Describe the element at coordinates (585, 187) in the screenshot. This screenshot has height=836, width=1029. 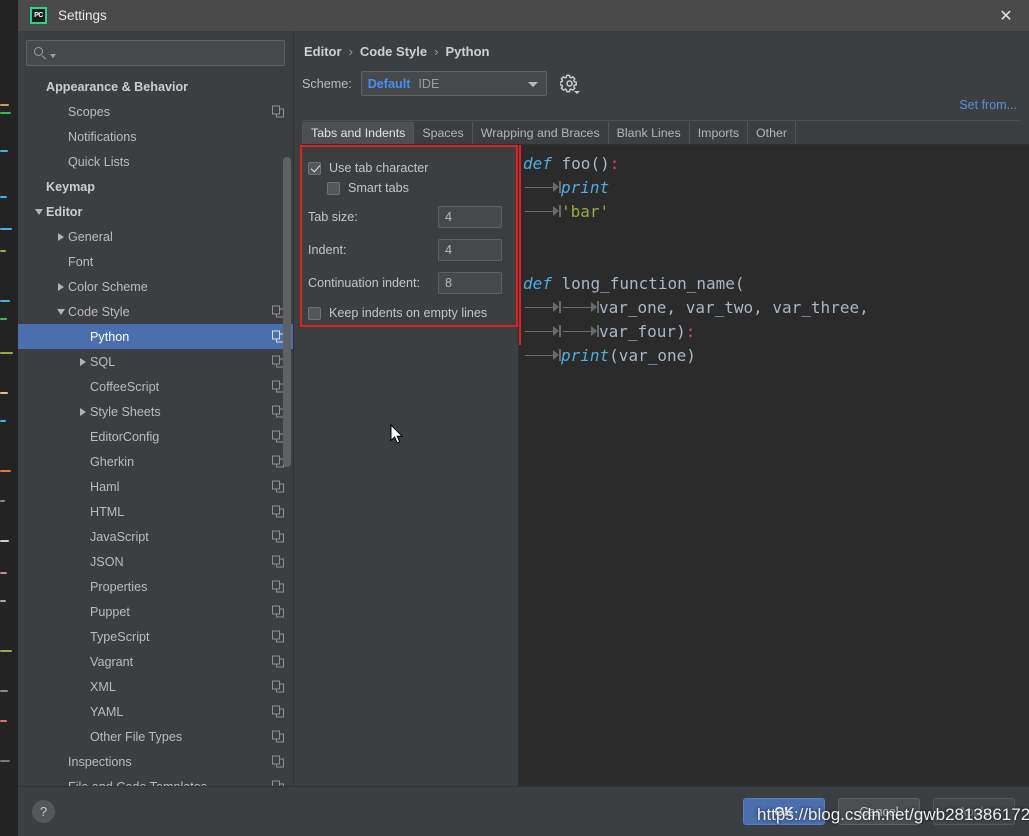
I see `code-token: print` at that location.